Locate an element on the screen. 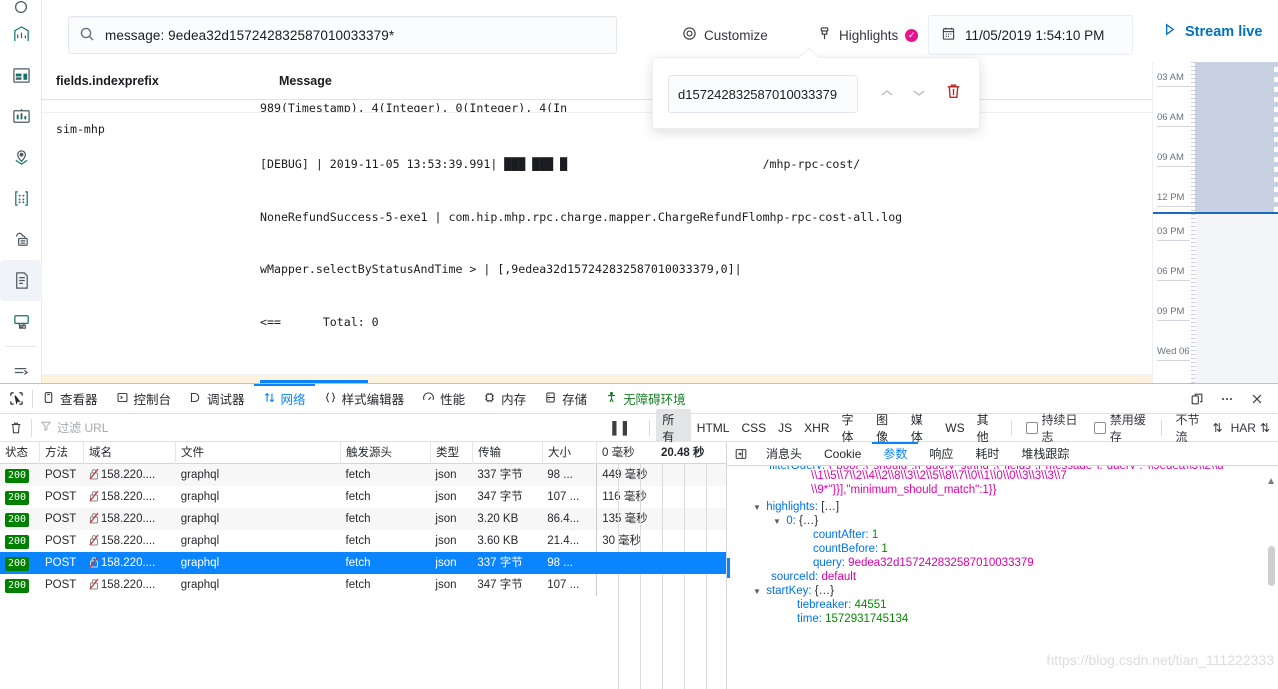 The height and width of the screenshot is (689, 1278). collapse-nav-icon is located at coordinates (21, 367).